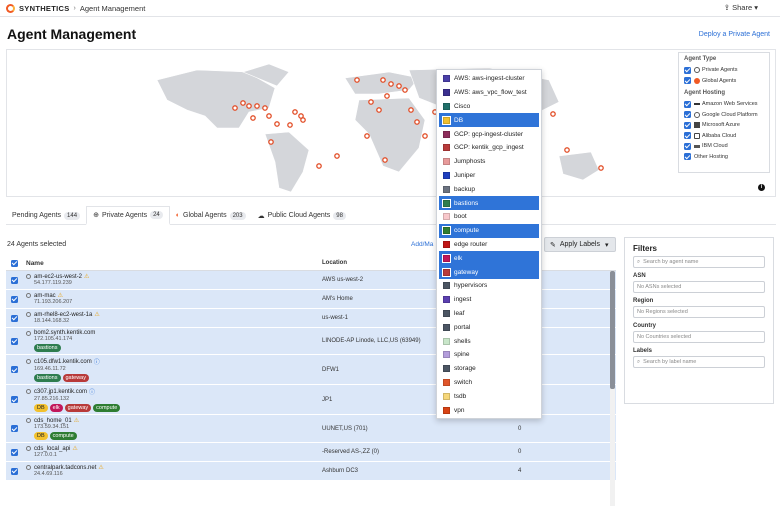 Image resolution: width=780 pixels, height=510 pixels. I want to click on agent-name: c105.dfw1.kentik.com, so click(63, 362).